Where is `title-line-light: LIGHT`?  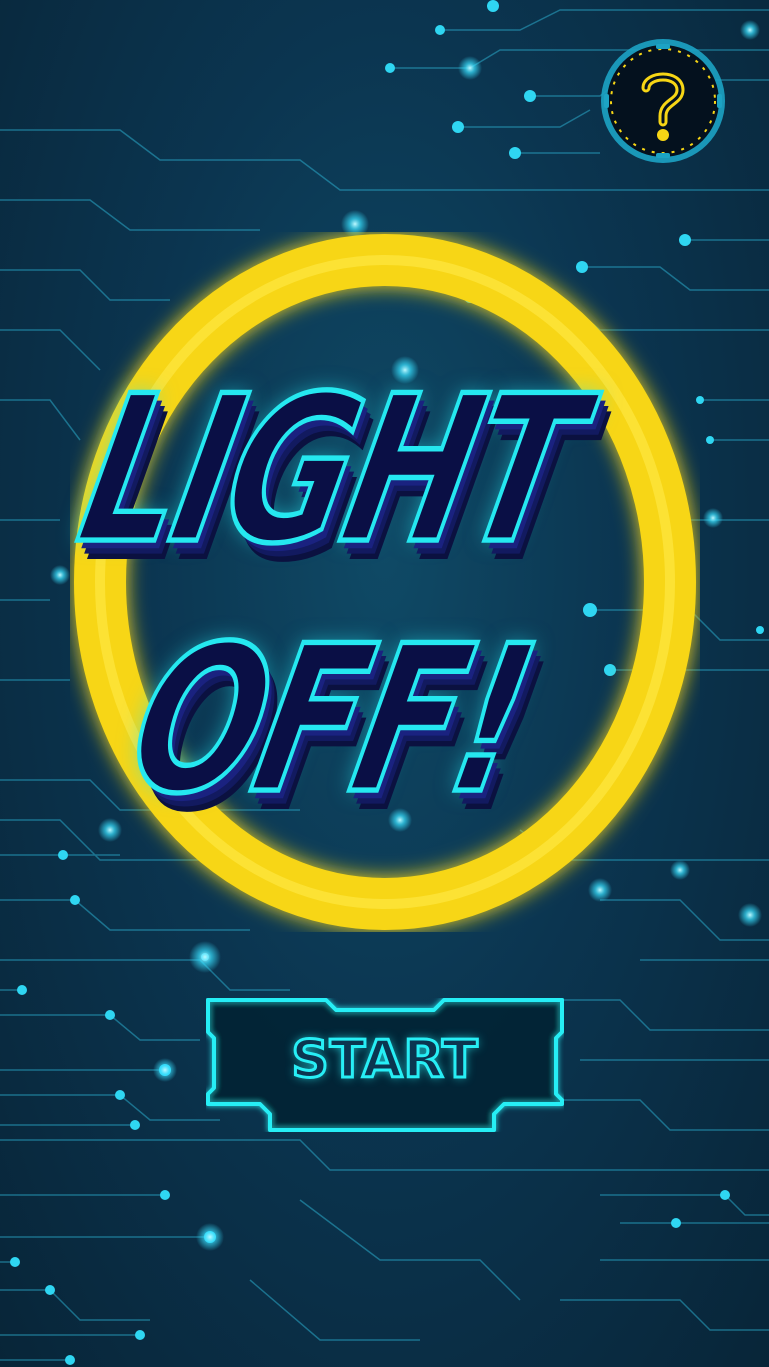 title-line-light: LIGHT is located at coordinates (329, 471).